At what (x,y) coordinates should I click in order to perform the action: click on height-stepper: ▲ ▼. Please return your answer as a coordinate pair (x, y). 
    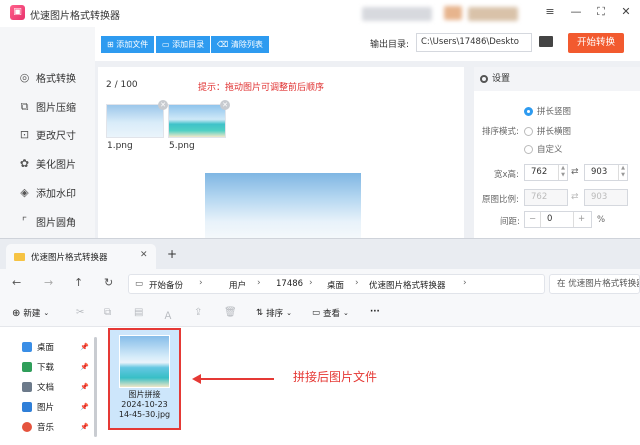
    Looking at the image, I should click on (622, 172).